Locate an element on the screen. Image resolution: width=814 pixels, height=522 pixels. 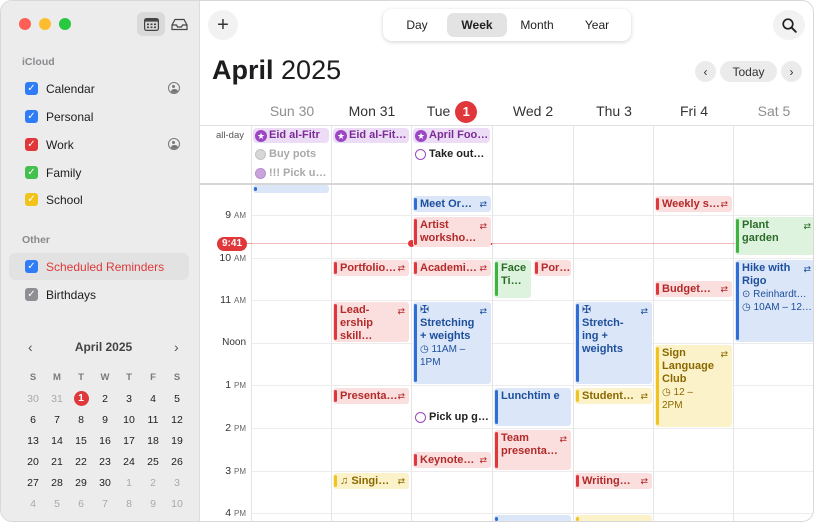
minimize-window-button is located at coordinates (45, 24).